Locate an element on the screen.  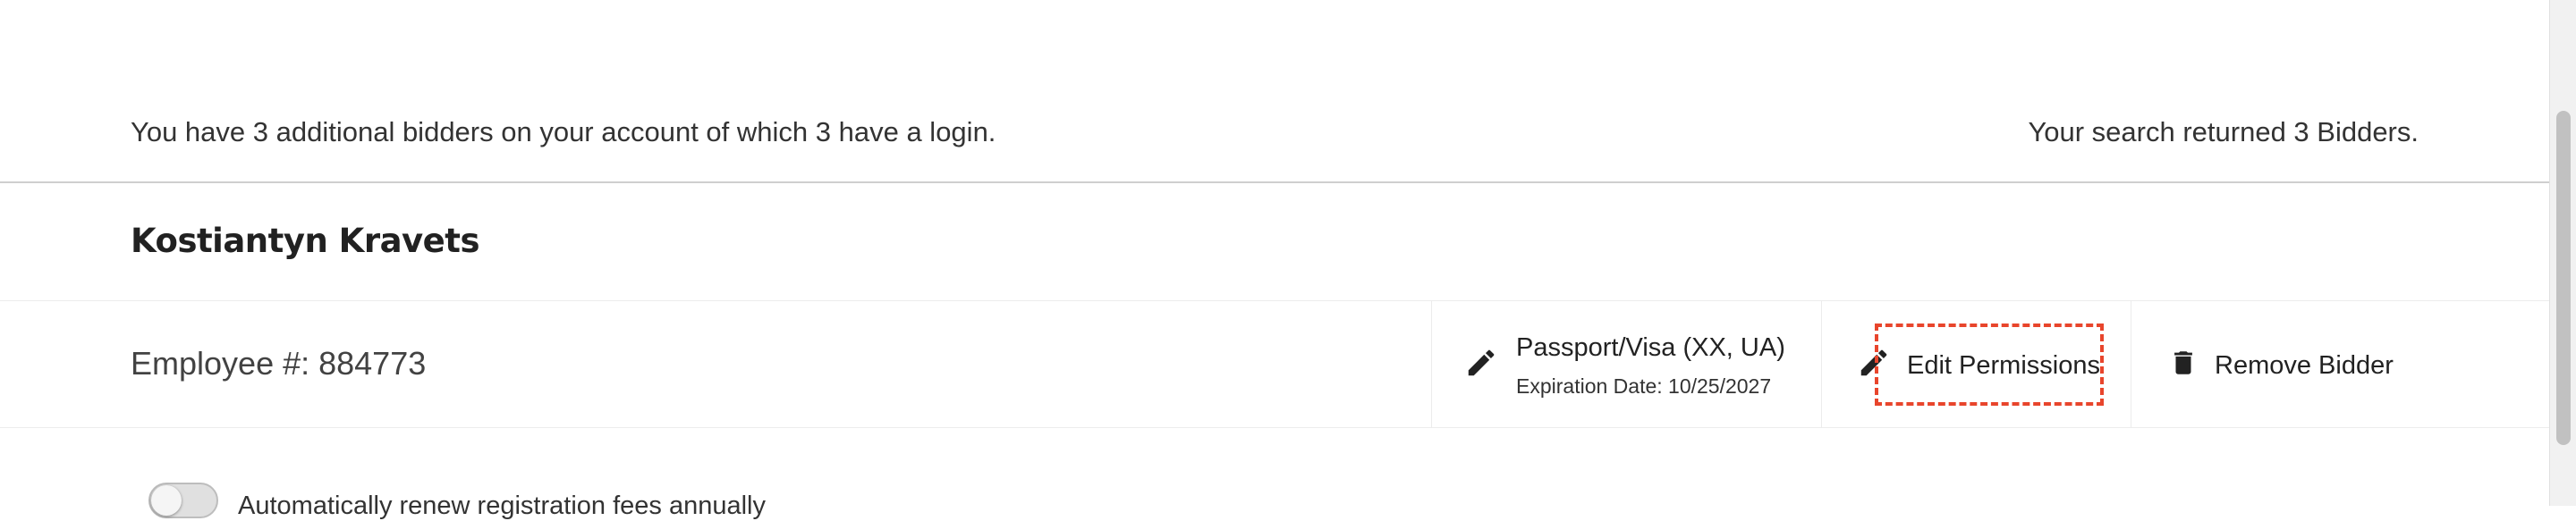
search-results-count: Your search returned 3 Bidders. is located at coordinates (2223, 131).